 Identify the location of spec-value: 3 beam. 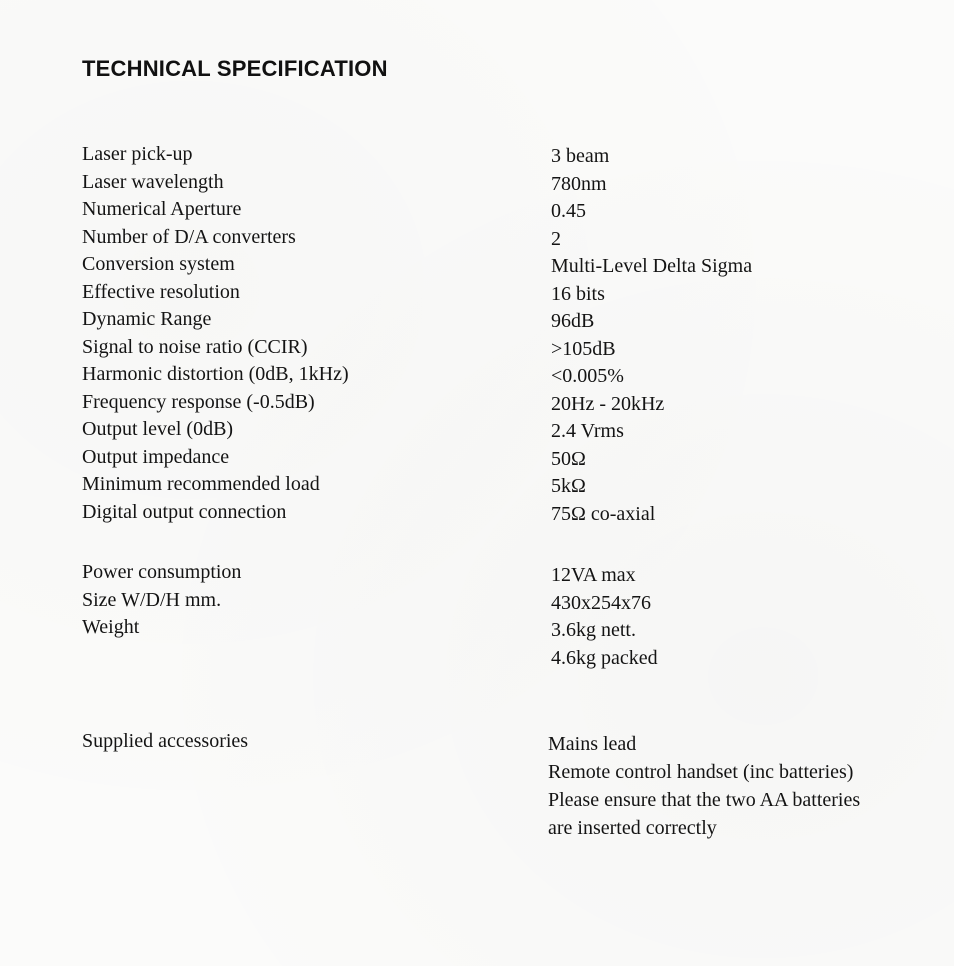
(580, 156).